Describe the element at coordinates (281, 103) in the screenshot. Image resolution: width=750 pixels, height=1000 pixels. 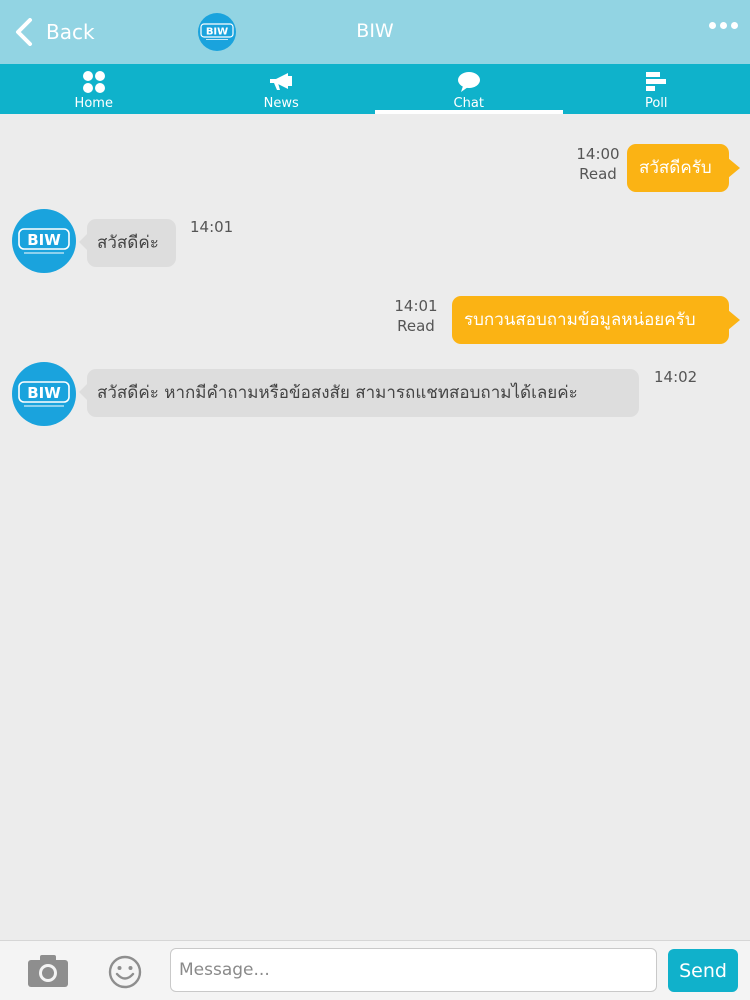
I see `tab-news-label: News` at that location.